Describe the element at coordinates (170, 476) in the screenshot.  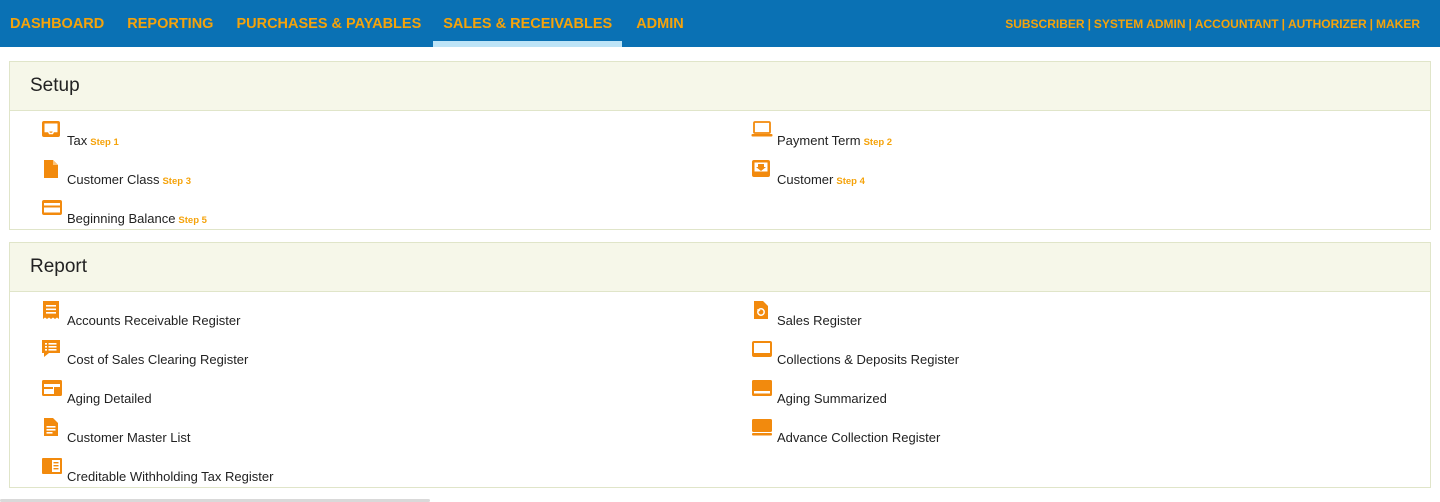
I see `report-item-label: Creditable Withholding Tax Register` at that location.